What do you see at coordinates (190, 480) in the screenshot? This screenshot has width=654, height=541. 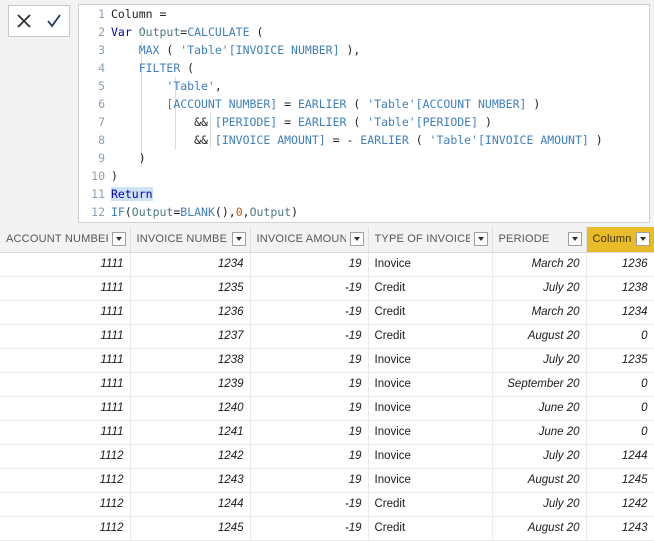 I see `table-cell: 1243` at bounding box center [190, 480].